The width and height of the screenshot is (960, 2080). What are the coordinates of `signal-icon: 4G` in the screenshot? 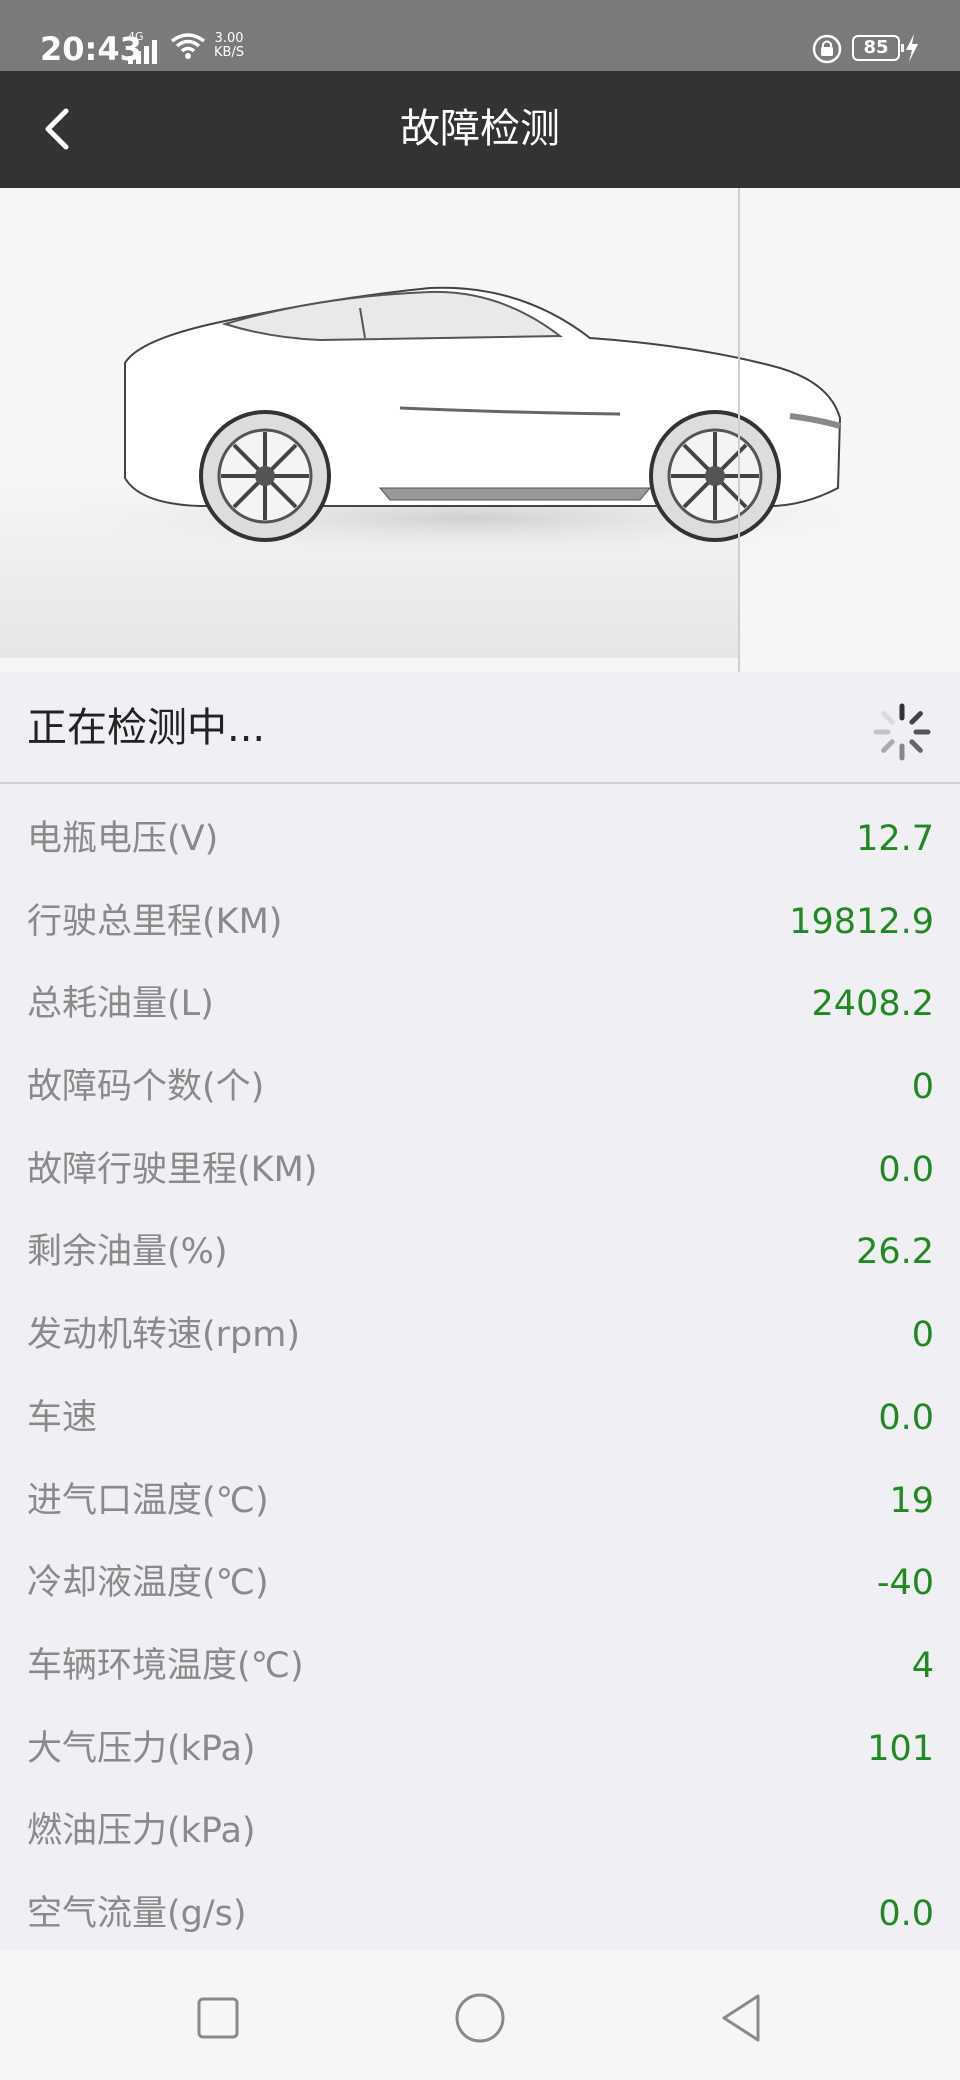 It's located at (145, 47).